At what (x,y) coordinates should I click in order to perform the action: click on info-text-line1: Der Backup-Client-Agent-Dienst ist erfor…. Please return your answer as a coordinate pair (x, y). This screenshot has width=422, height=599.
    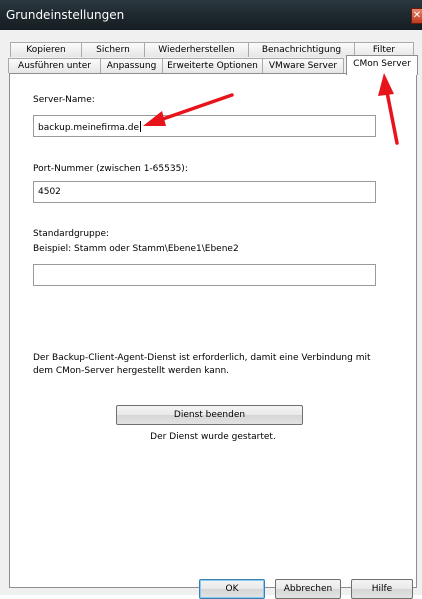
    Looking at the image, I should click on (202, 358).